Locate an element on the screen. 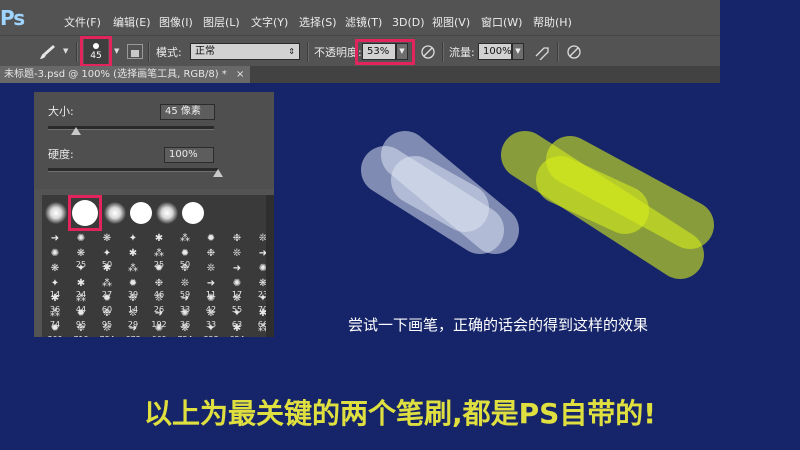 The height and width of the screenshot is (450, 800). brush-preset: ➜678 is located at coordinates (133, 330).